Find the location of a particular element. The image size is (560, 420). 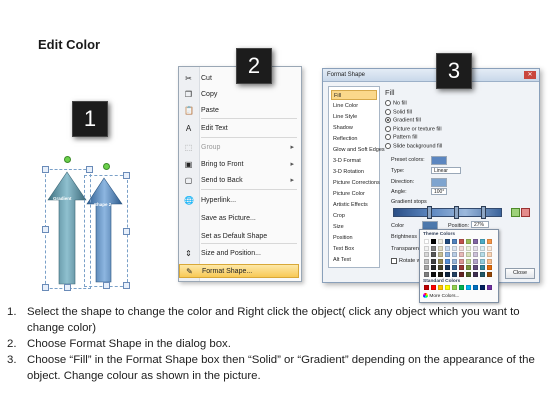

nav-item-crop: Crop is located at coordinates (354, 216).